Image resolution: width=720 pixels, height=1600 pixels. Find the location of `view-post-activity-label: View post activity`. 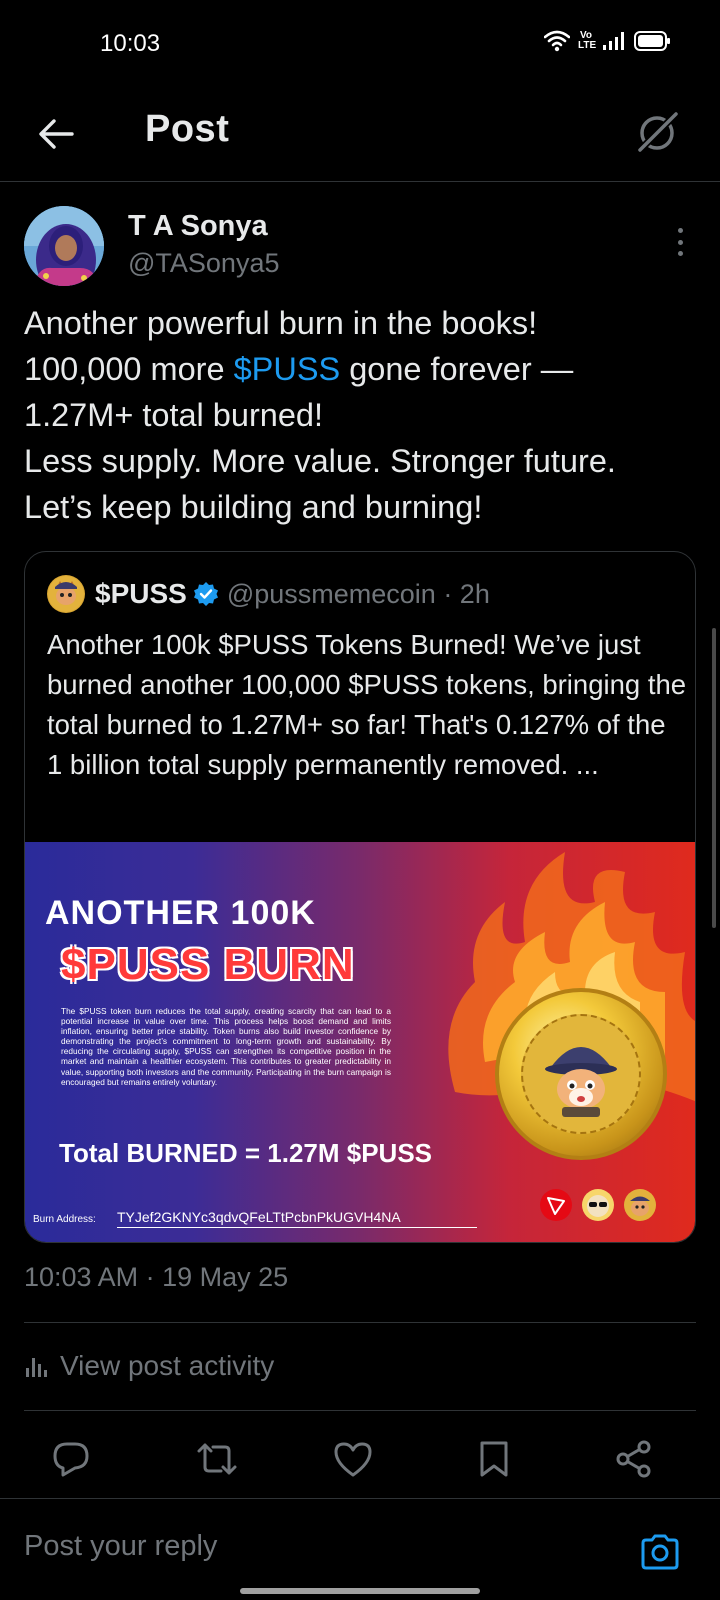

view-post-activity-label: View post activity is located at coordinates (167, 1365).